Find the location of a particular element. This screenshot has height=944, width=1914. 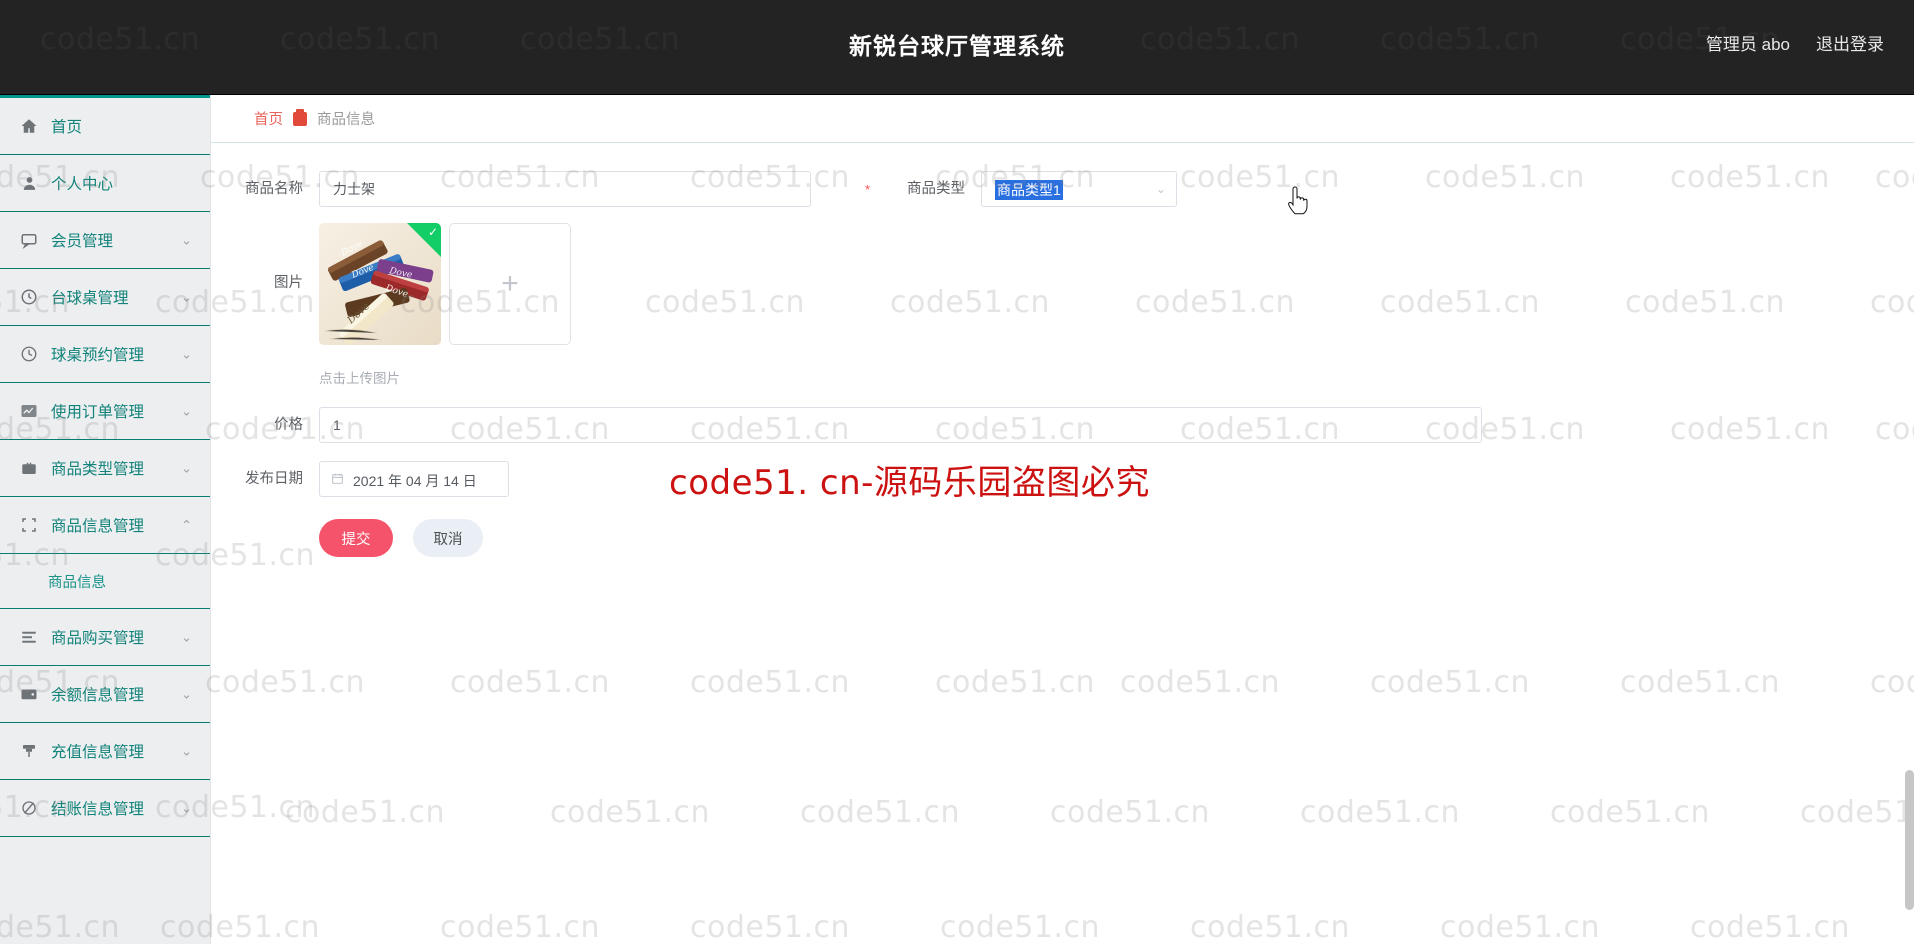

sidebar-item-profile: 个人中心 is located at coordinates (105, 183).